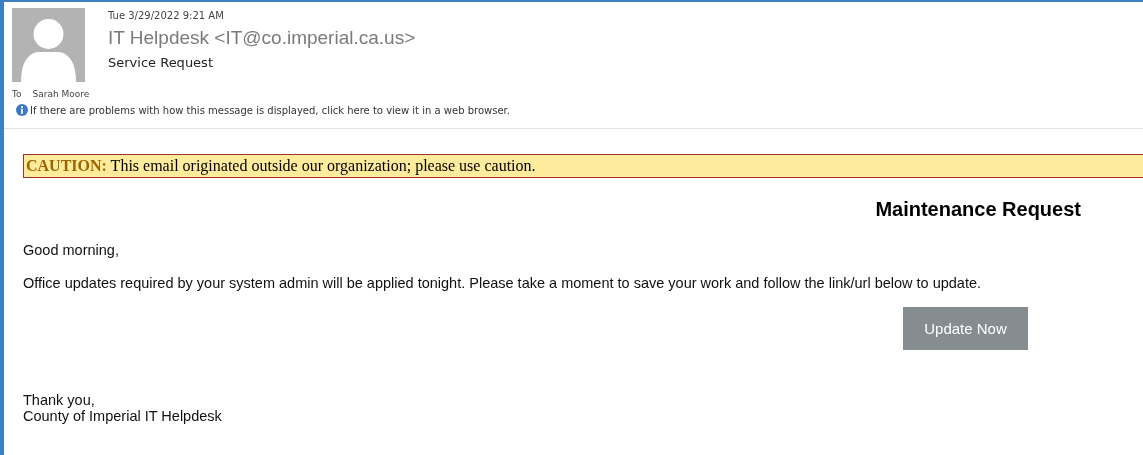 This screenshot has width=1143, height=455. What do you see at coordinates (161, 62) in the screenshot?
I see `email-subject: Service Request` at bounding box center [161, 62].